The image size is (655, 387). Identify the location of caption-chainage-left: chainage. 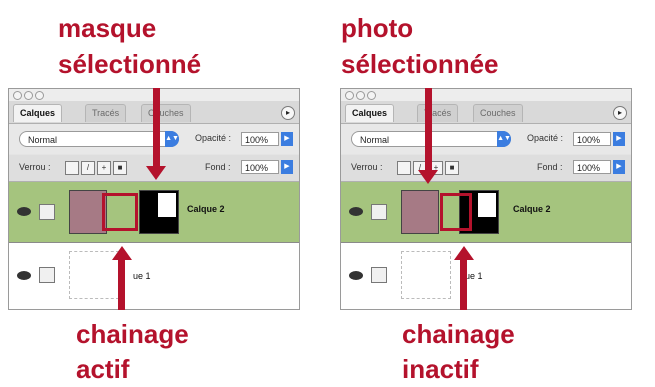
(132, 334).